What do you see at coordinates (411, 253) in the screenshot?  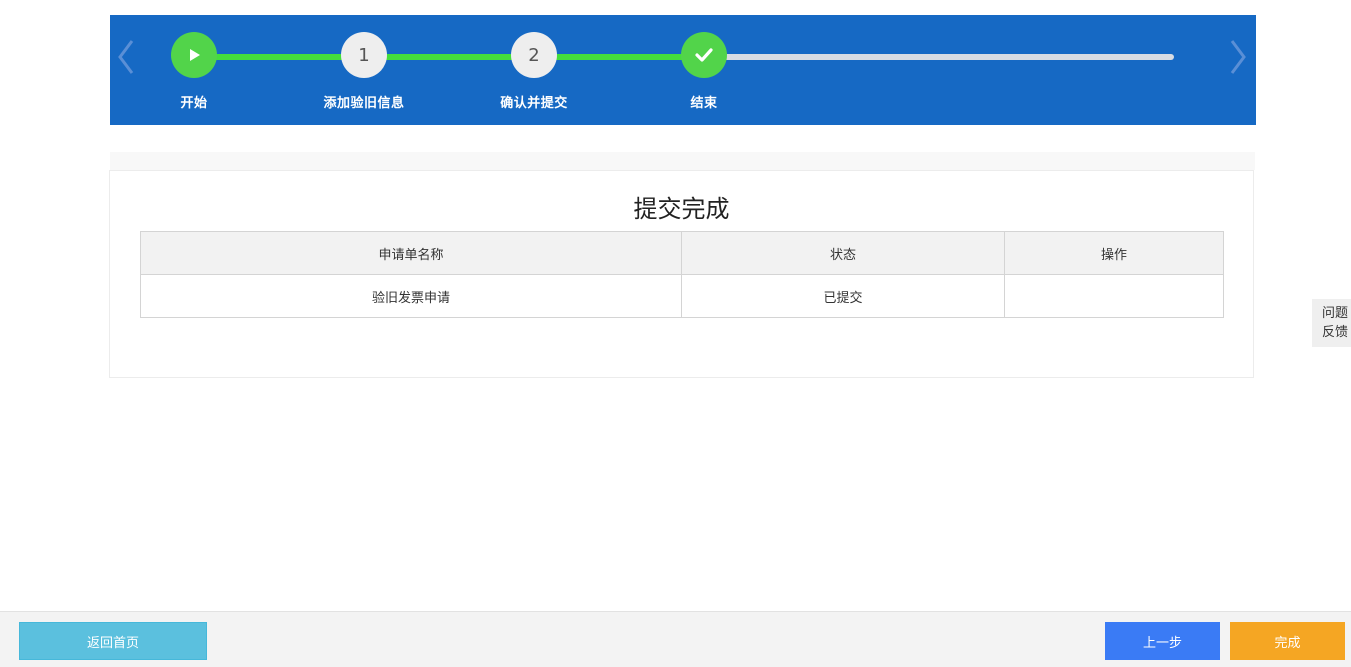 I see `column-header-name: 申请单名称` at bounding box center [411, 253].